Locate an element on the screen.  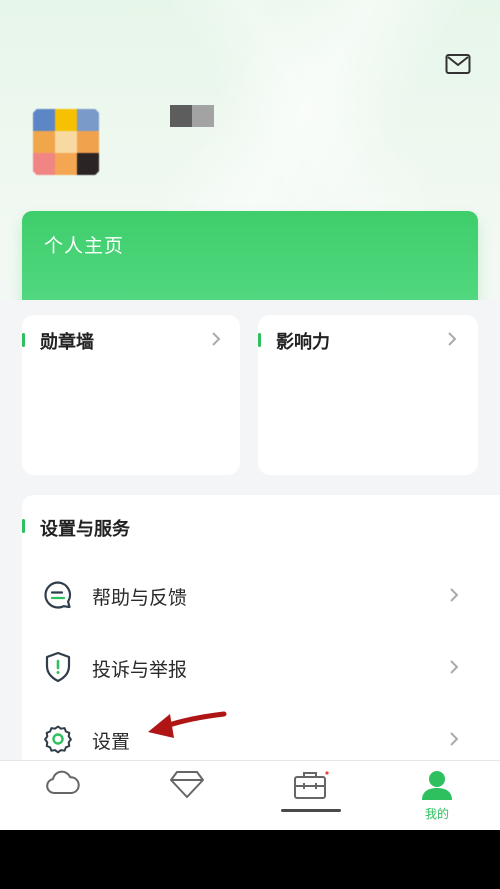
tab-toolbox is located at coordinates (311, 797).